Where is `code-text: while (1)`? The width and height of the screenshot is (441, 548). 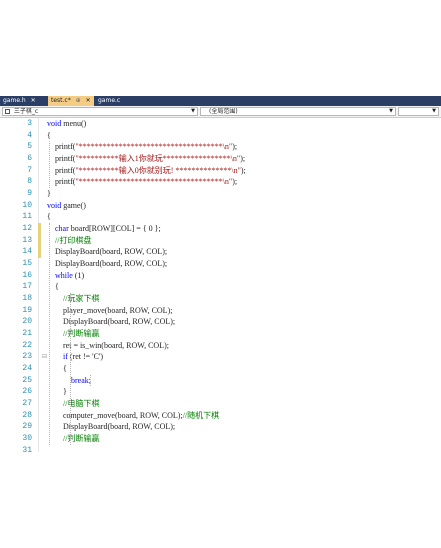
code-text: while (1) is located at coordinates (65, 276).